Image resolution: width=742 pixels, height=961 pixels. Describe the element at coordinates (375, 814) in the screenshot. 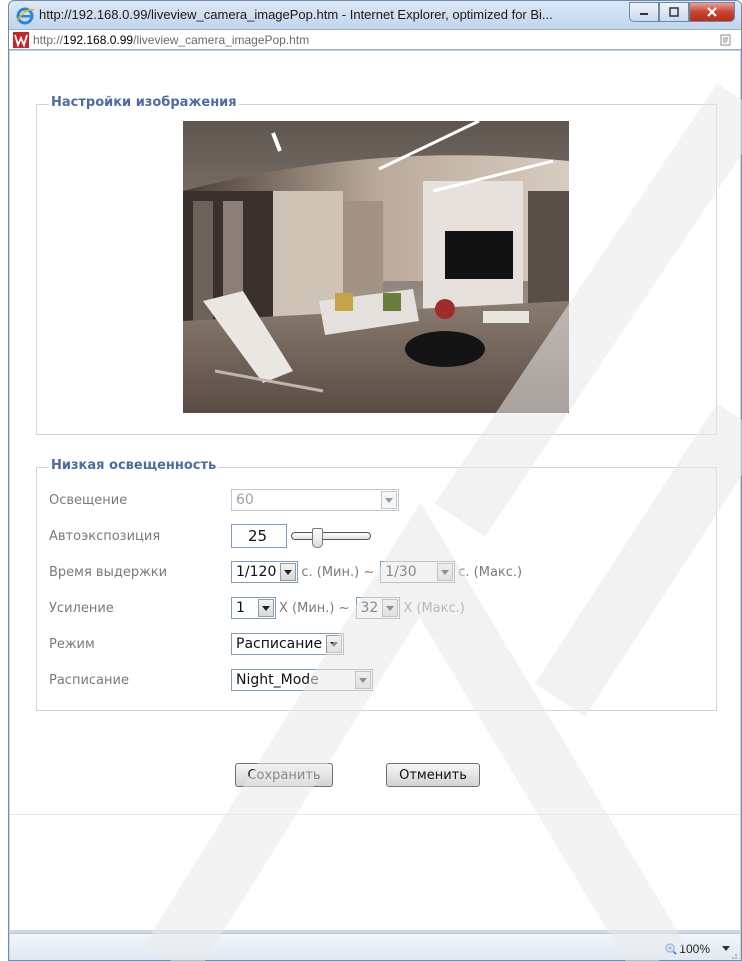

I see `content-divider` at that location.